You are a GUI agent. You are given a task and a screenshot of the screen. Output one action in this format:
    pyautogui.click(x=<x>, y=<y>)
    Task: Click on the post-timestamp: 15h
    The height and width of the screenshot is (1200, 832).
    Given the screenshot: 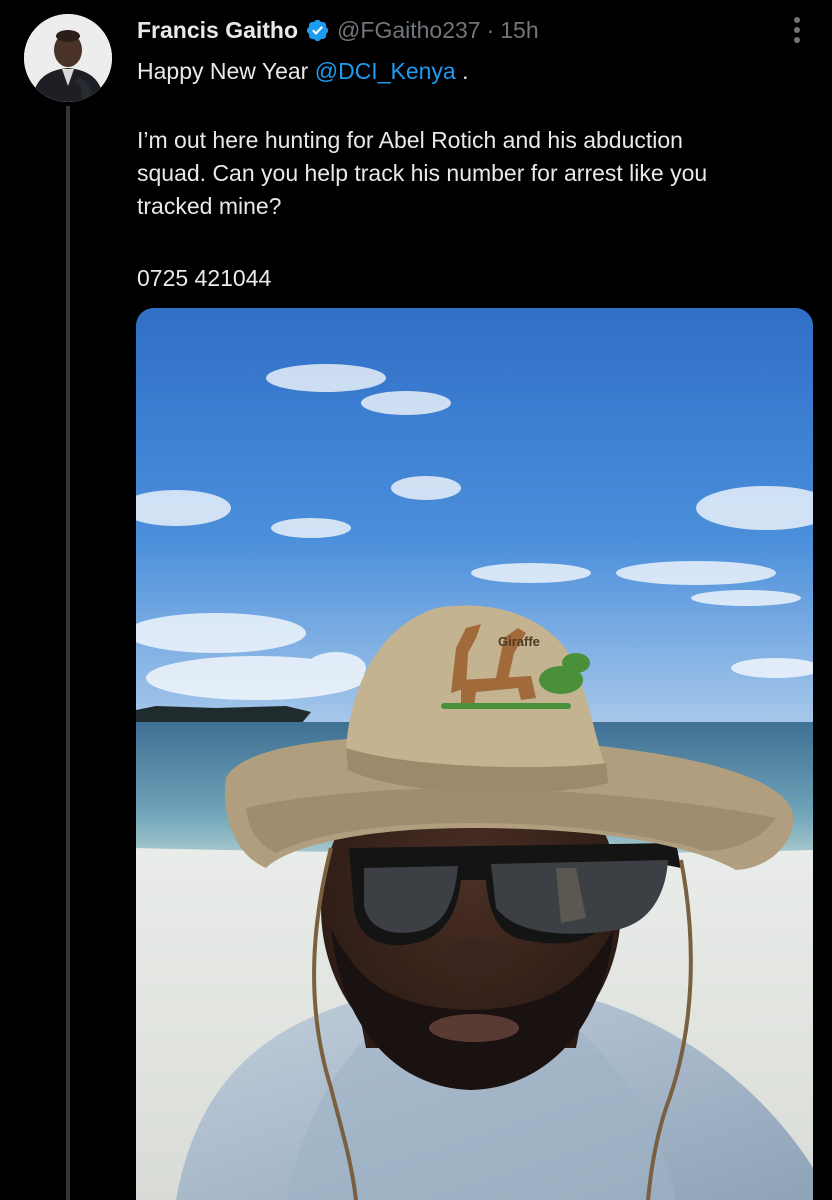 What is the action you would take?
    pyautogui.click(x=519, y=30)
    